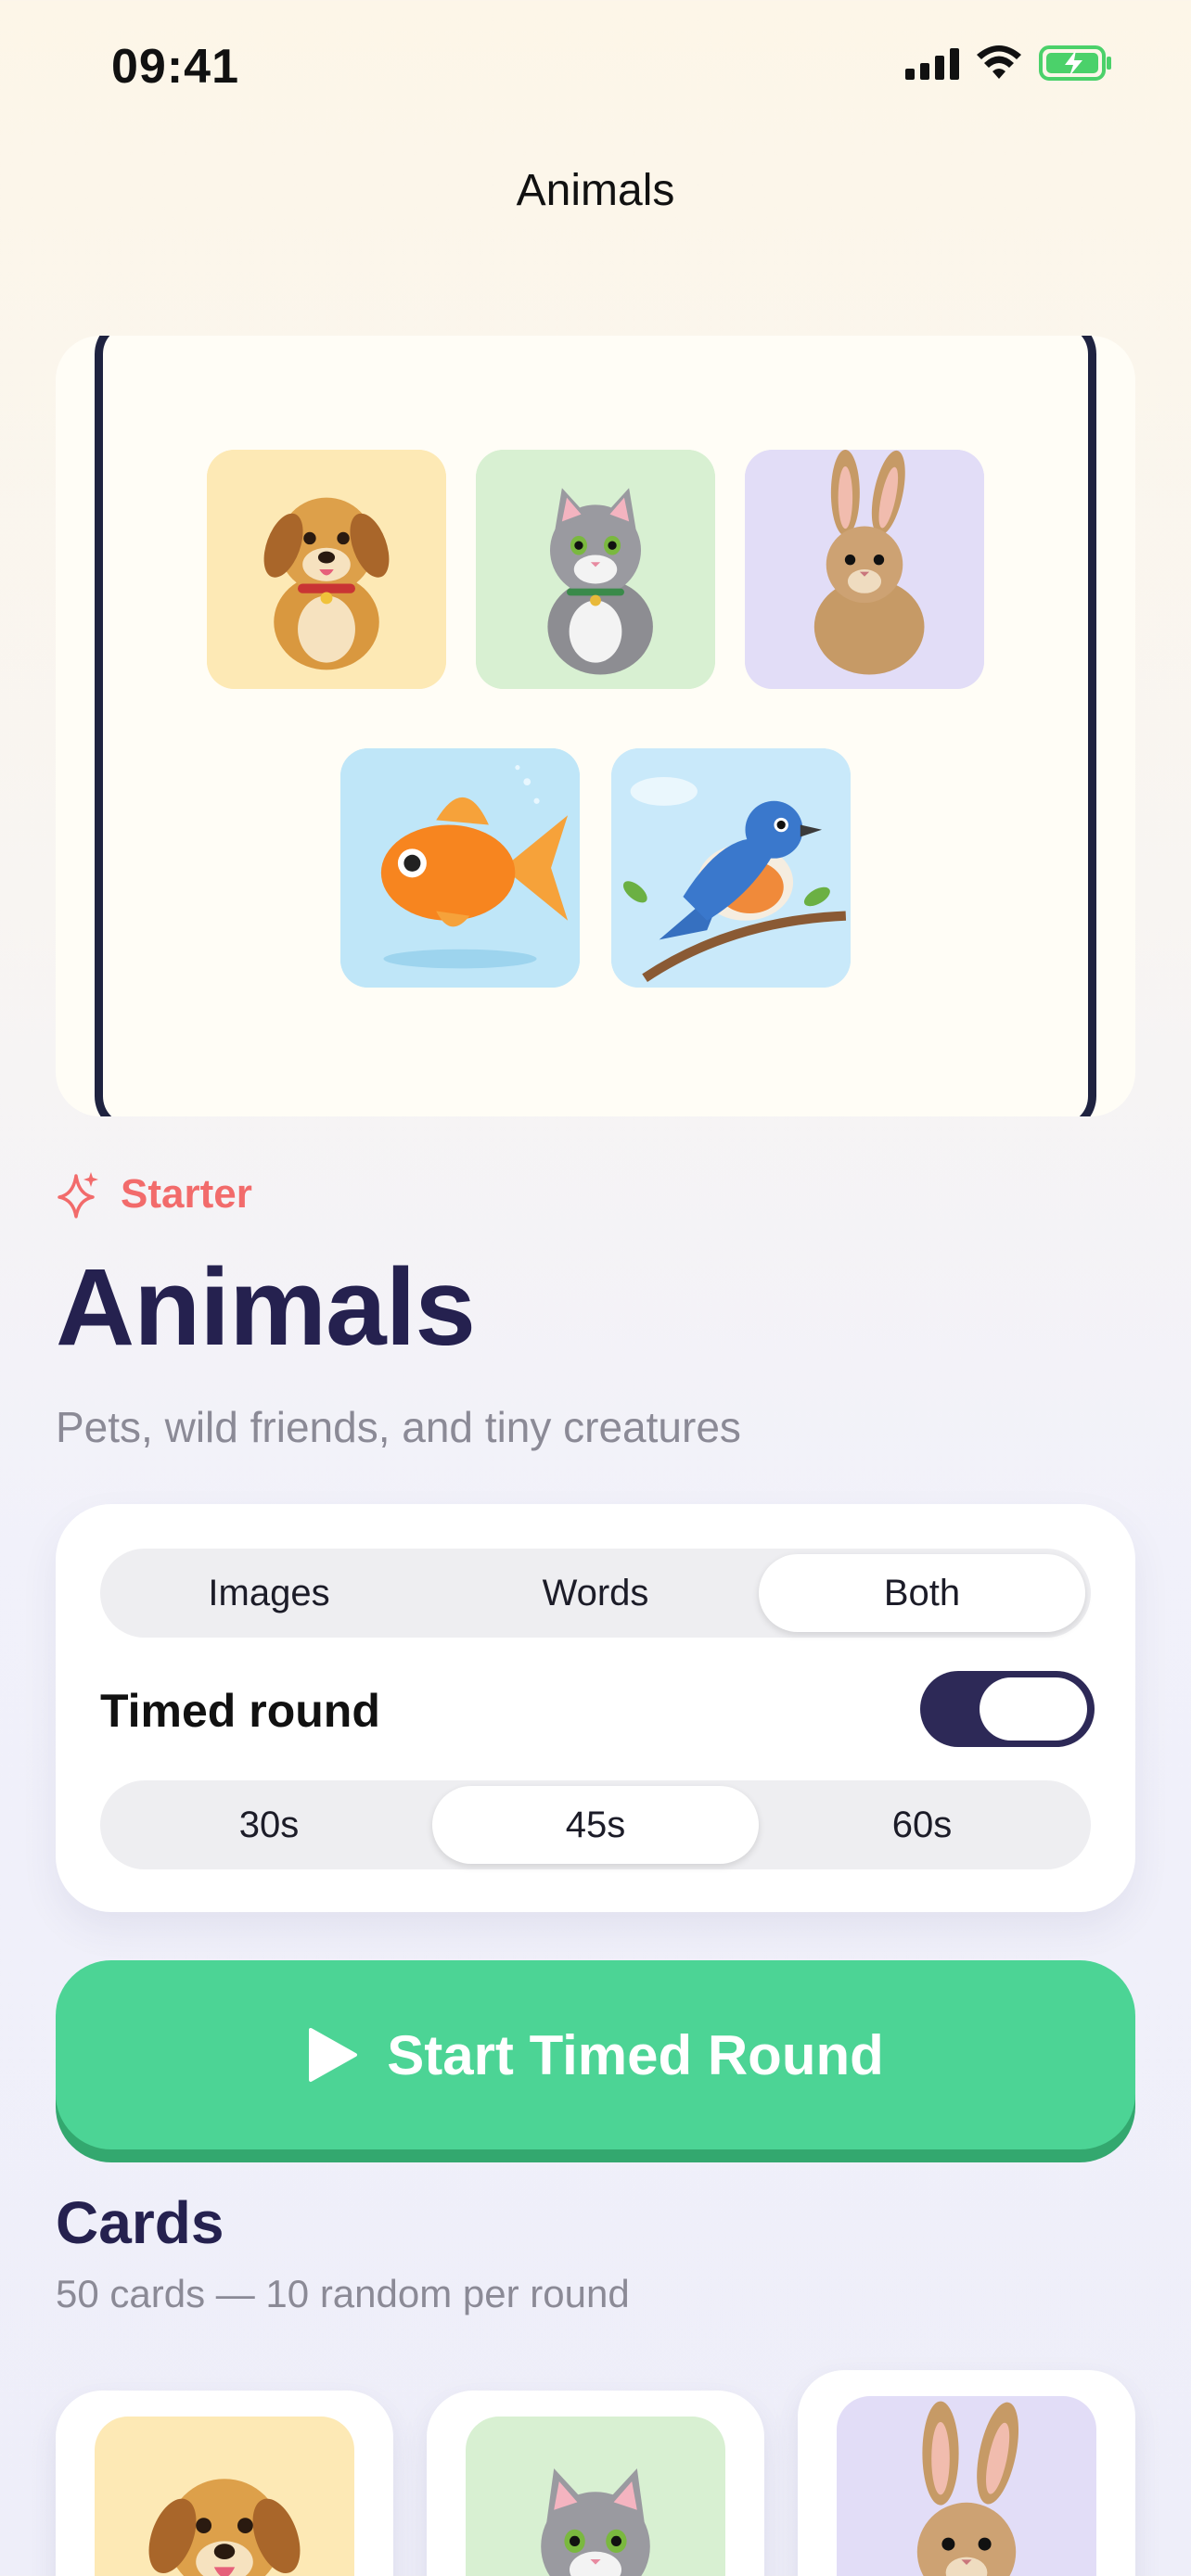  I want to click on mode-segmented-control: Images Words Both, so click(595, 1593).